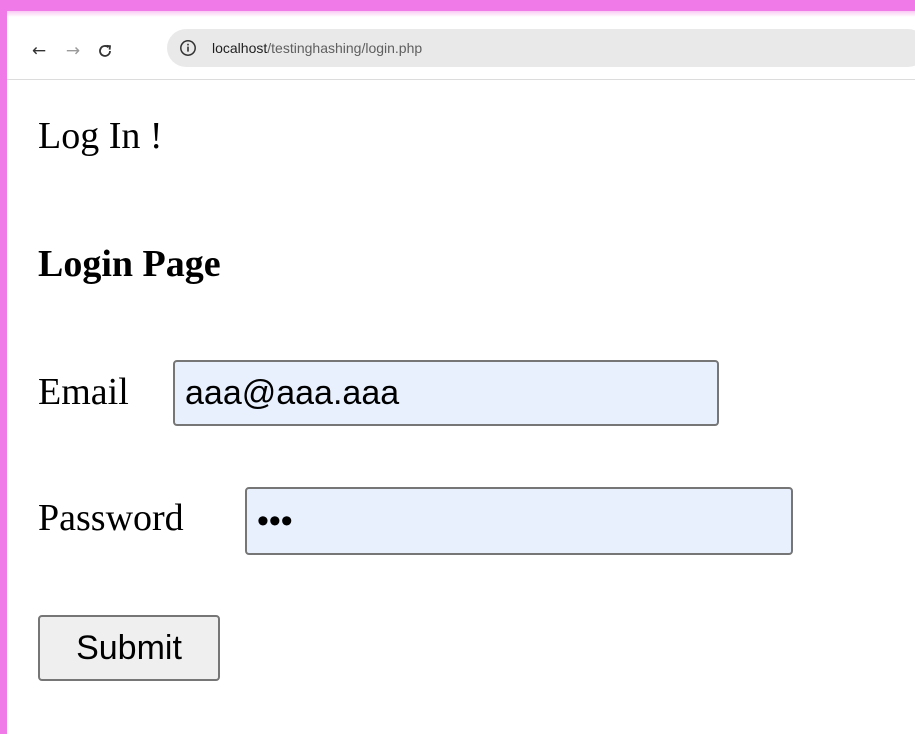  Describe the element at coordinates (83, 392) in the screenshot. I see `email-label: Email` at that location.